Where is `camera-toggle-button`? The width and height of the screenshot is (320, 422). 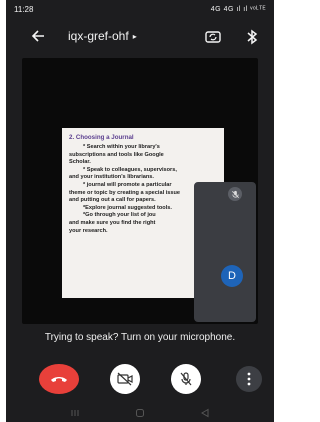
camera-toggle-button is located at coordinates (125, 379).